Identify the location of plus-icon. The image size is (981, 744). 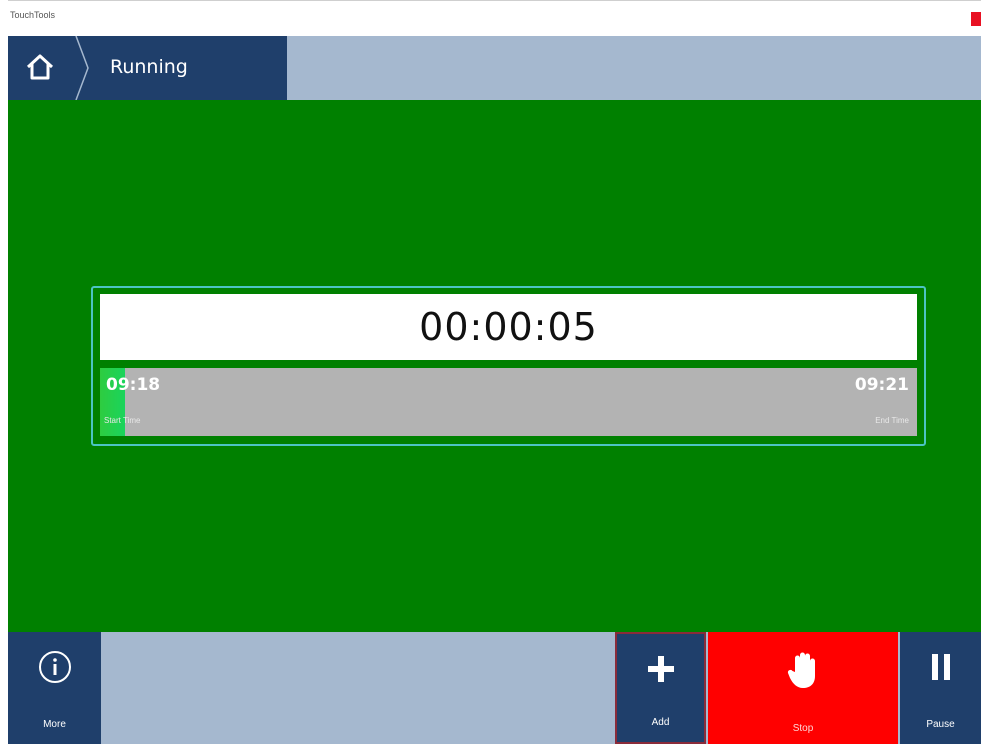
(660, 669).